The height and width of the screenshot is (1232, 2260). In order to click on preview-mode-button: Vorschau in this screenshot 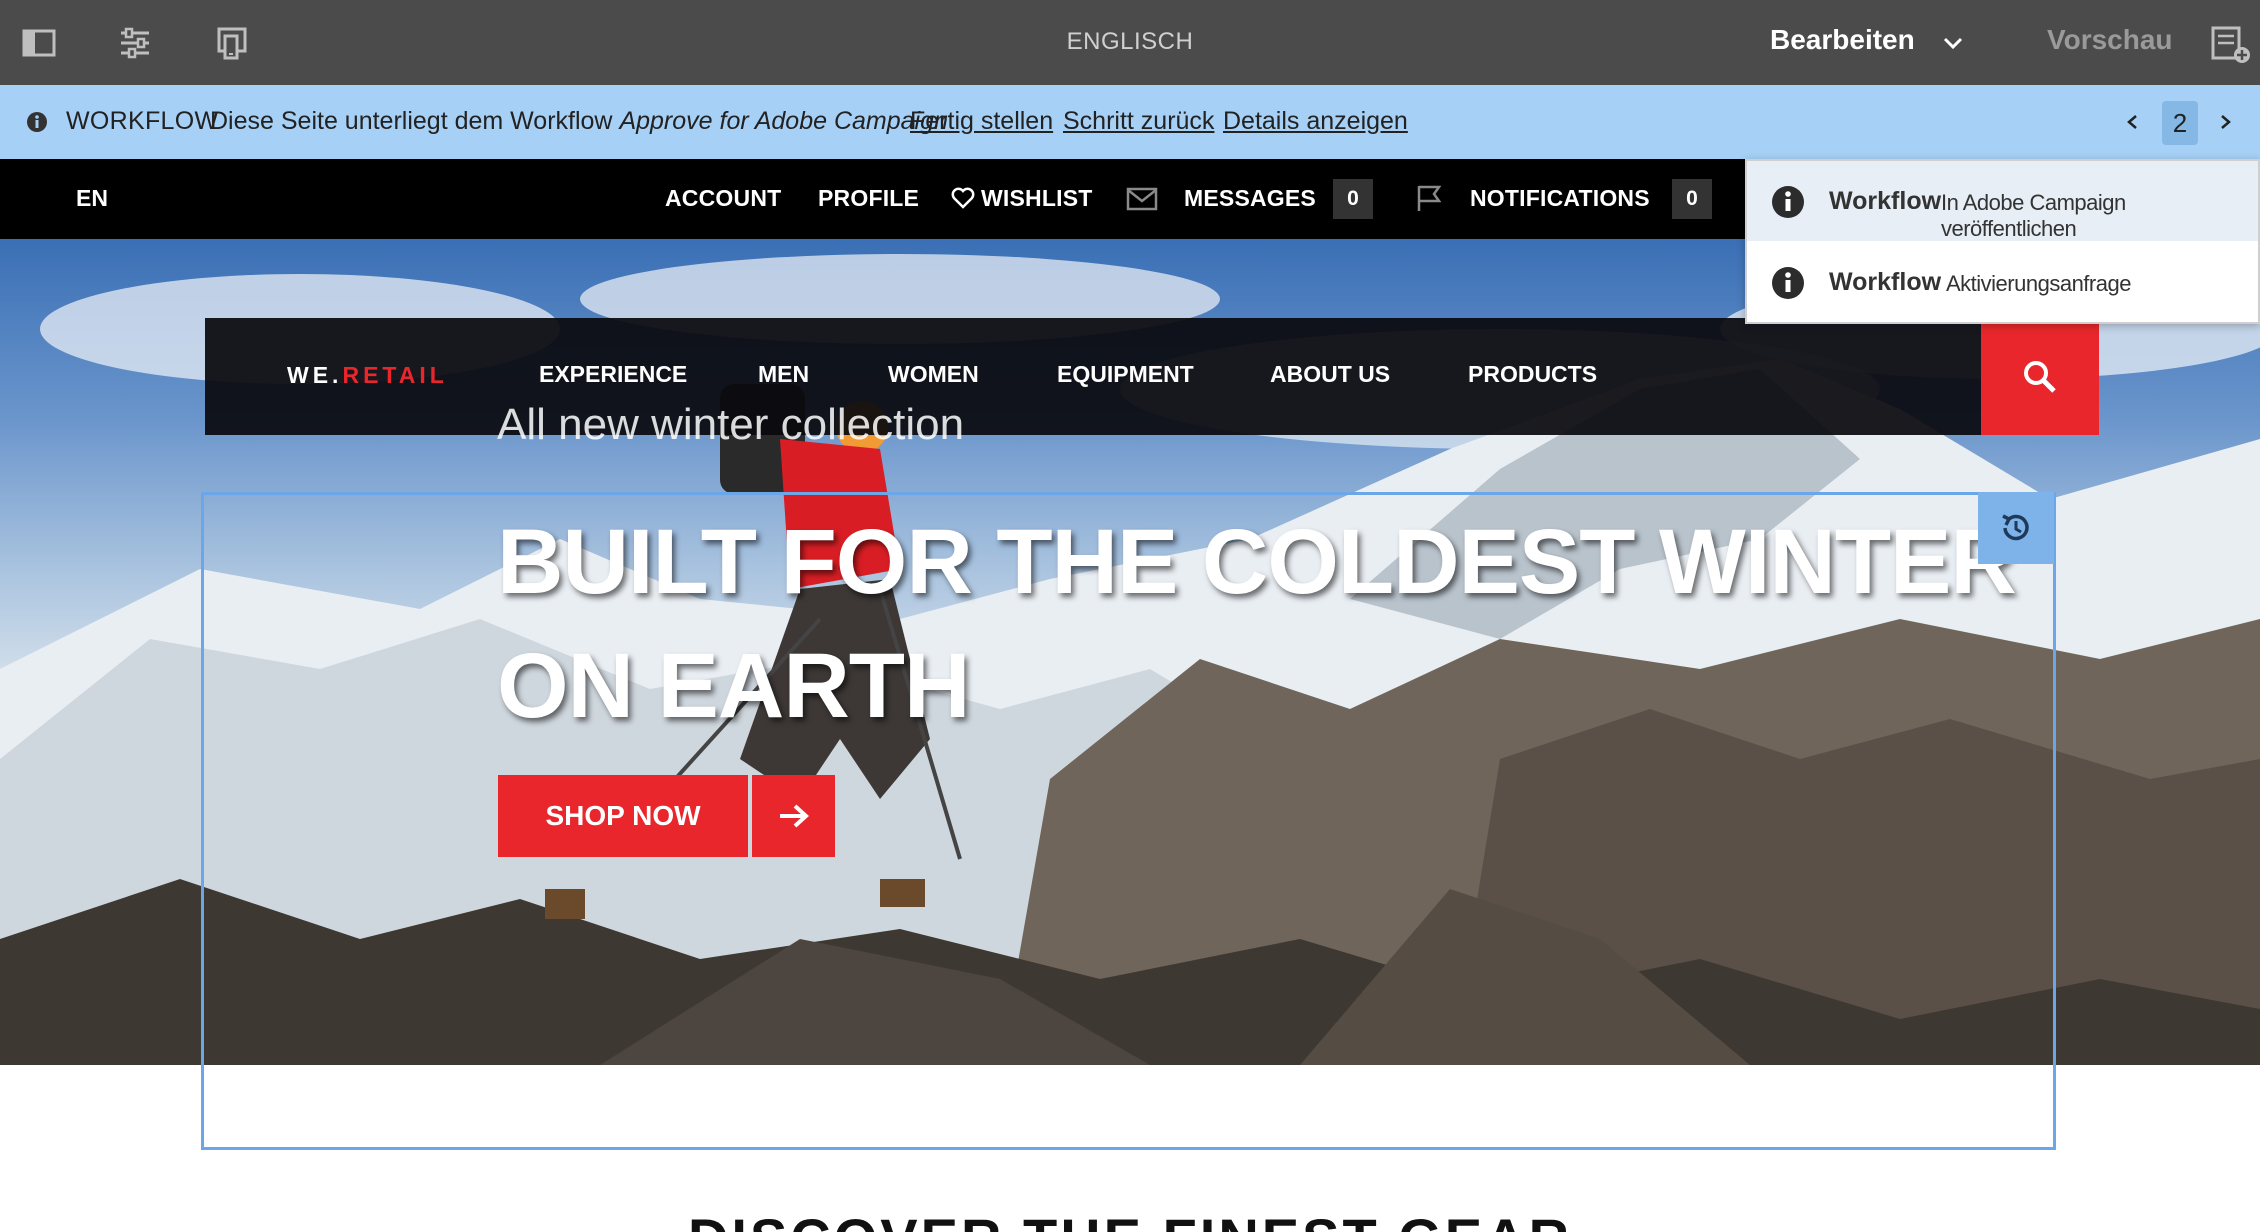, I will do `click(2110, 40)`.